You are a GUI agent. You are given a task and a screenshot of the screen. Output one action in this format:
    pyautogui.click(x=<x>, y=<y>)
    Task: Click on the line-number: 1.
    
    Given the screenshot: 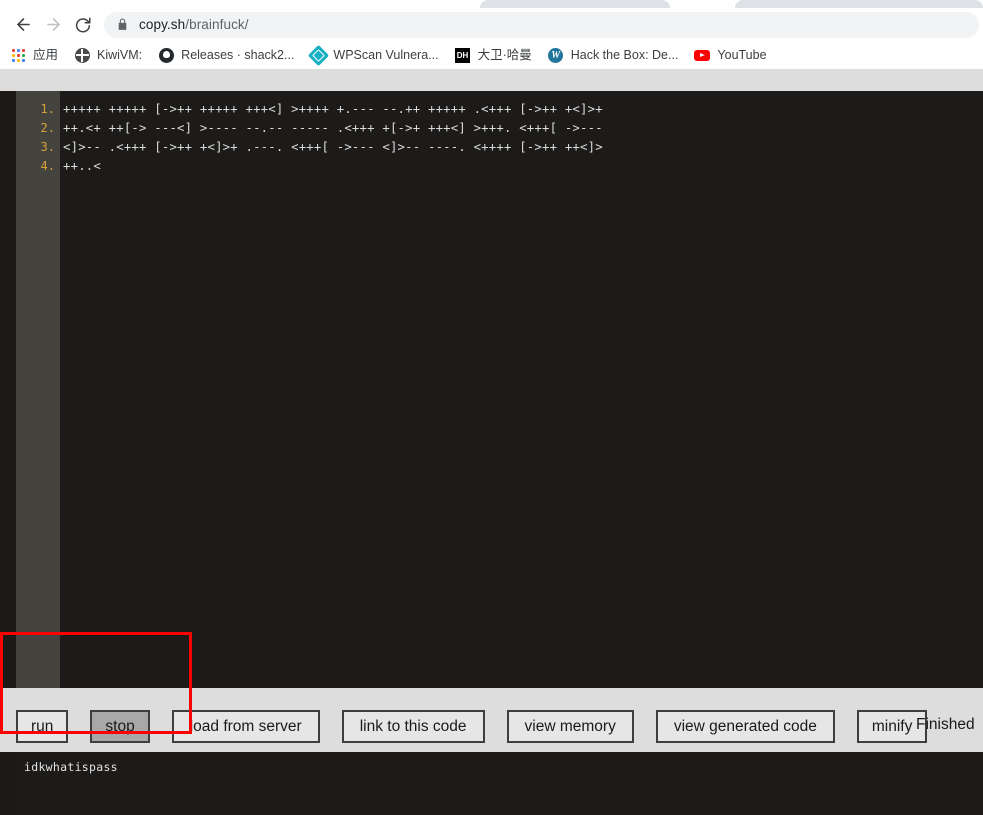 What is the action you would take?
    pyautogui.click(x=47, y=109)
    